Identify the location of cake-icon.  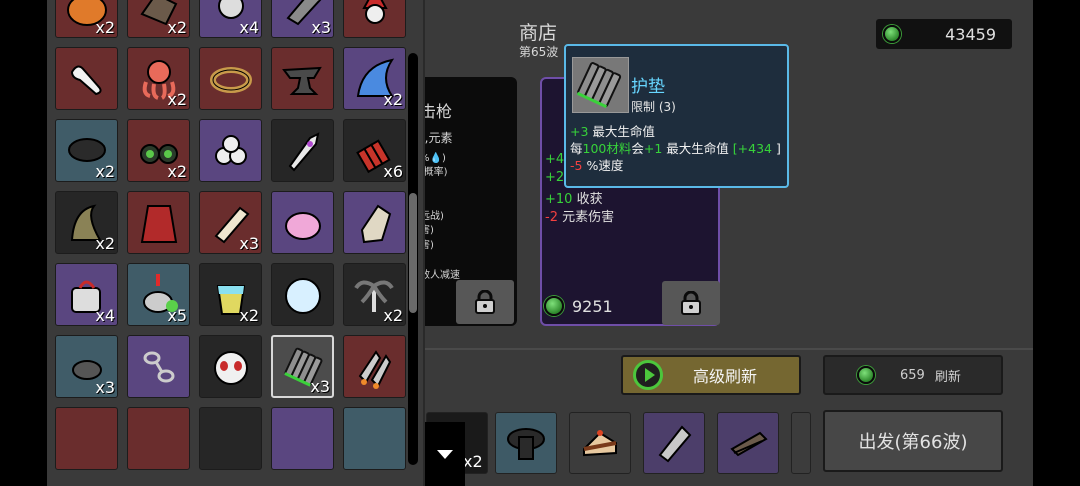
(600, 443).